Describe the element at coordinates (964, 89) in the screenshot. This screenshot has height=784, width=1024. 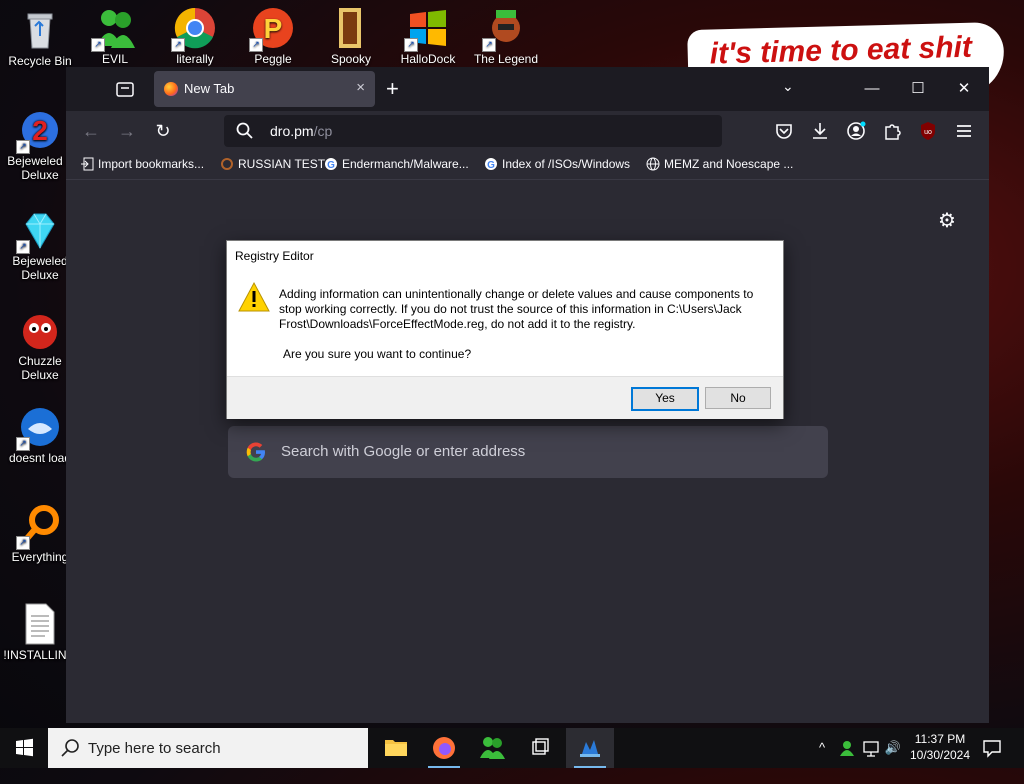
I see `close-window-button: ✕` at that location.